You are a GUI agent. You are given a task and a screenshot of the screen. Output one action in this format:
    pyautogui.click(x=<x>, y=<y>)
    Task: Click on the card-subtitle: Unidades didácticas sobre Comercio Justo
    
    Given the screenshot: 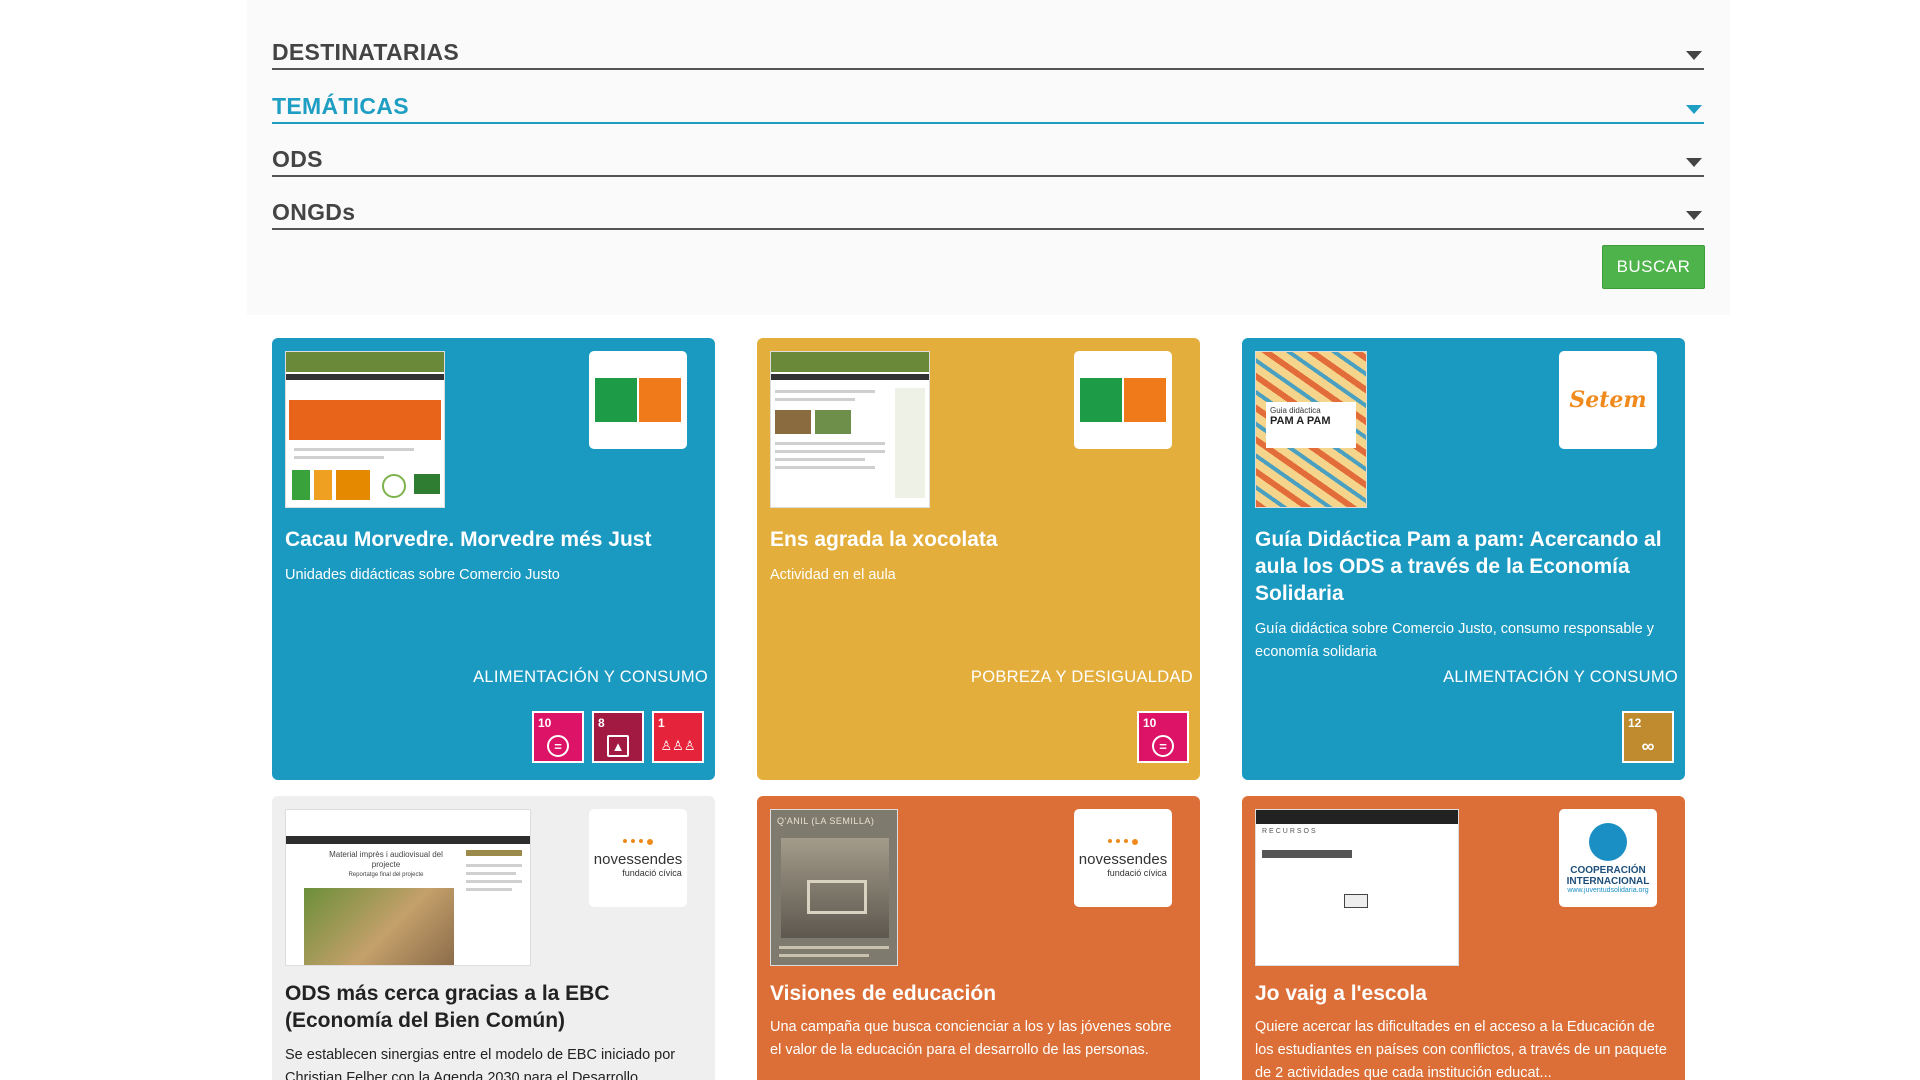 What is the action you would take?
    pyautogui.click(x=422, y=575)
    